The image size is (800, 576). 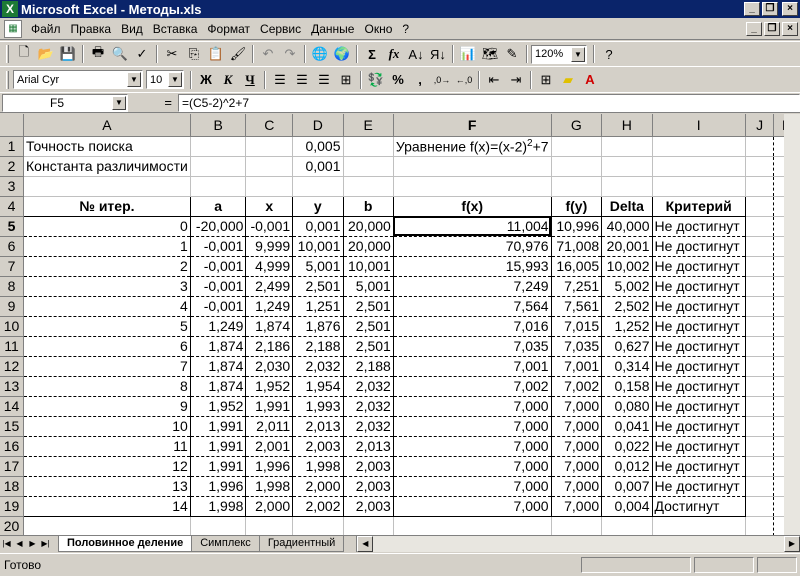 I want to click on cell-d3, so click(x=318, y=186).